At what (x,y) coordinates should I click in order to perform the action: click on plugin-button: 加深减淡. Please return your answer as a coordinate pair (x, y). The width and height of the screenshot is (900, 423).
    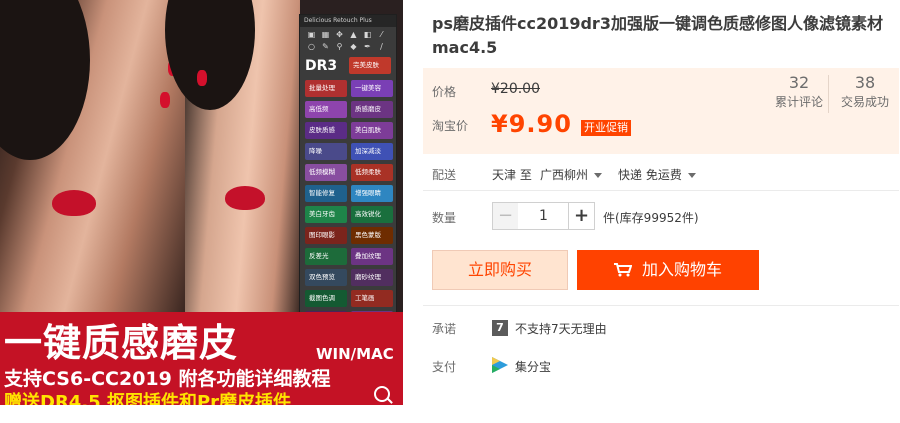
    Looking at the image, I should click on (372, 151).